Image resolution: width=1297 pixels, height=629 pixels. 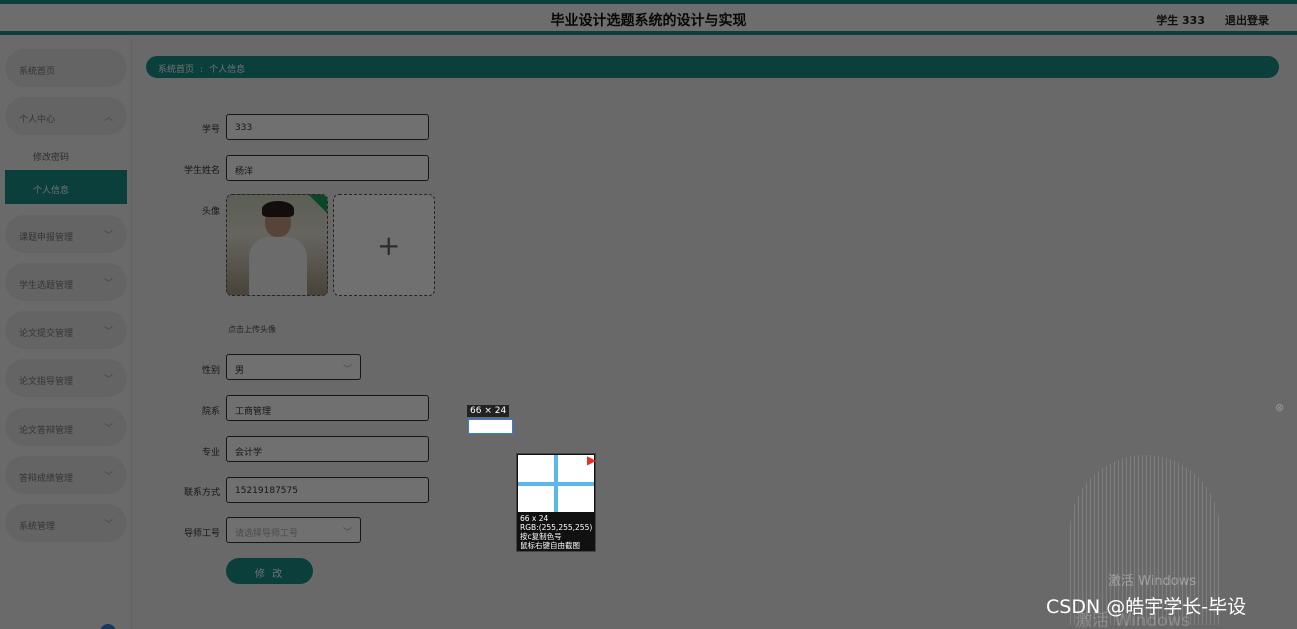 I want to click on student-id-label: 学号, so click(x=210, y=130).